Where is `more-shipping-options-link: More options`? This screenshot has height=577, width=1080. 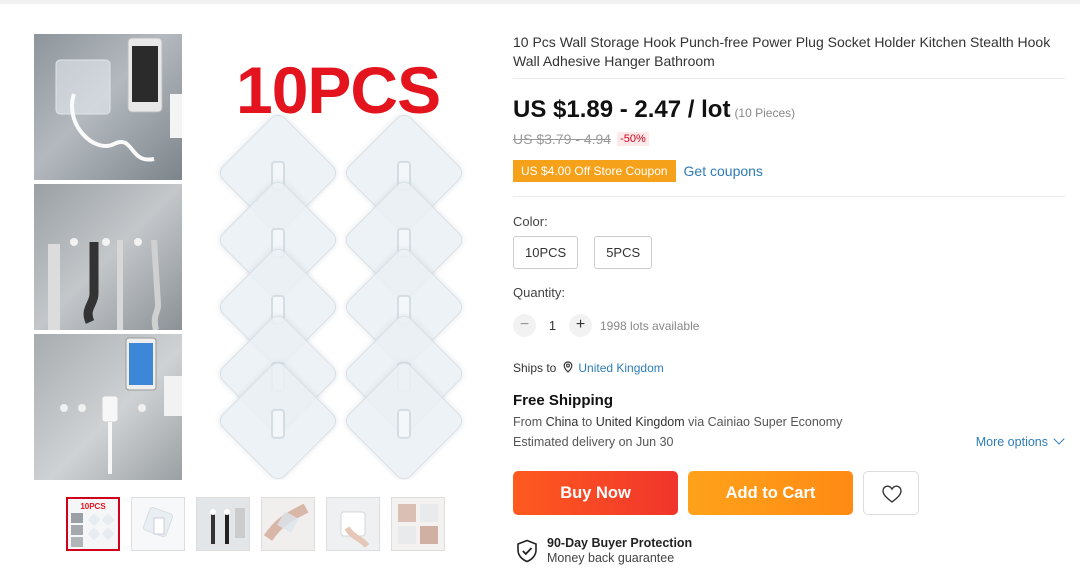 more-shipping-options-link: More options is located at coordinates (1020, 441).